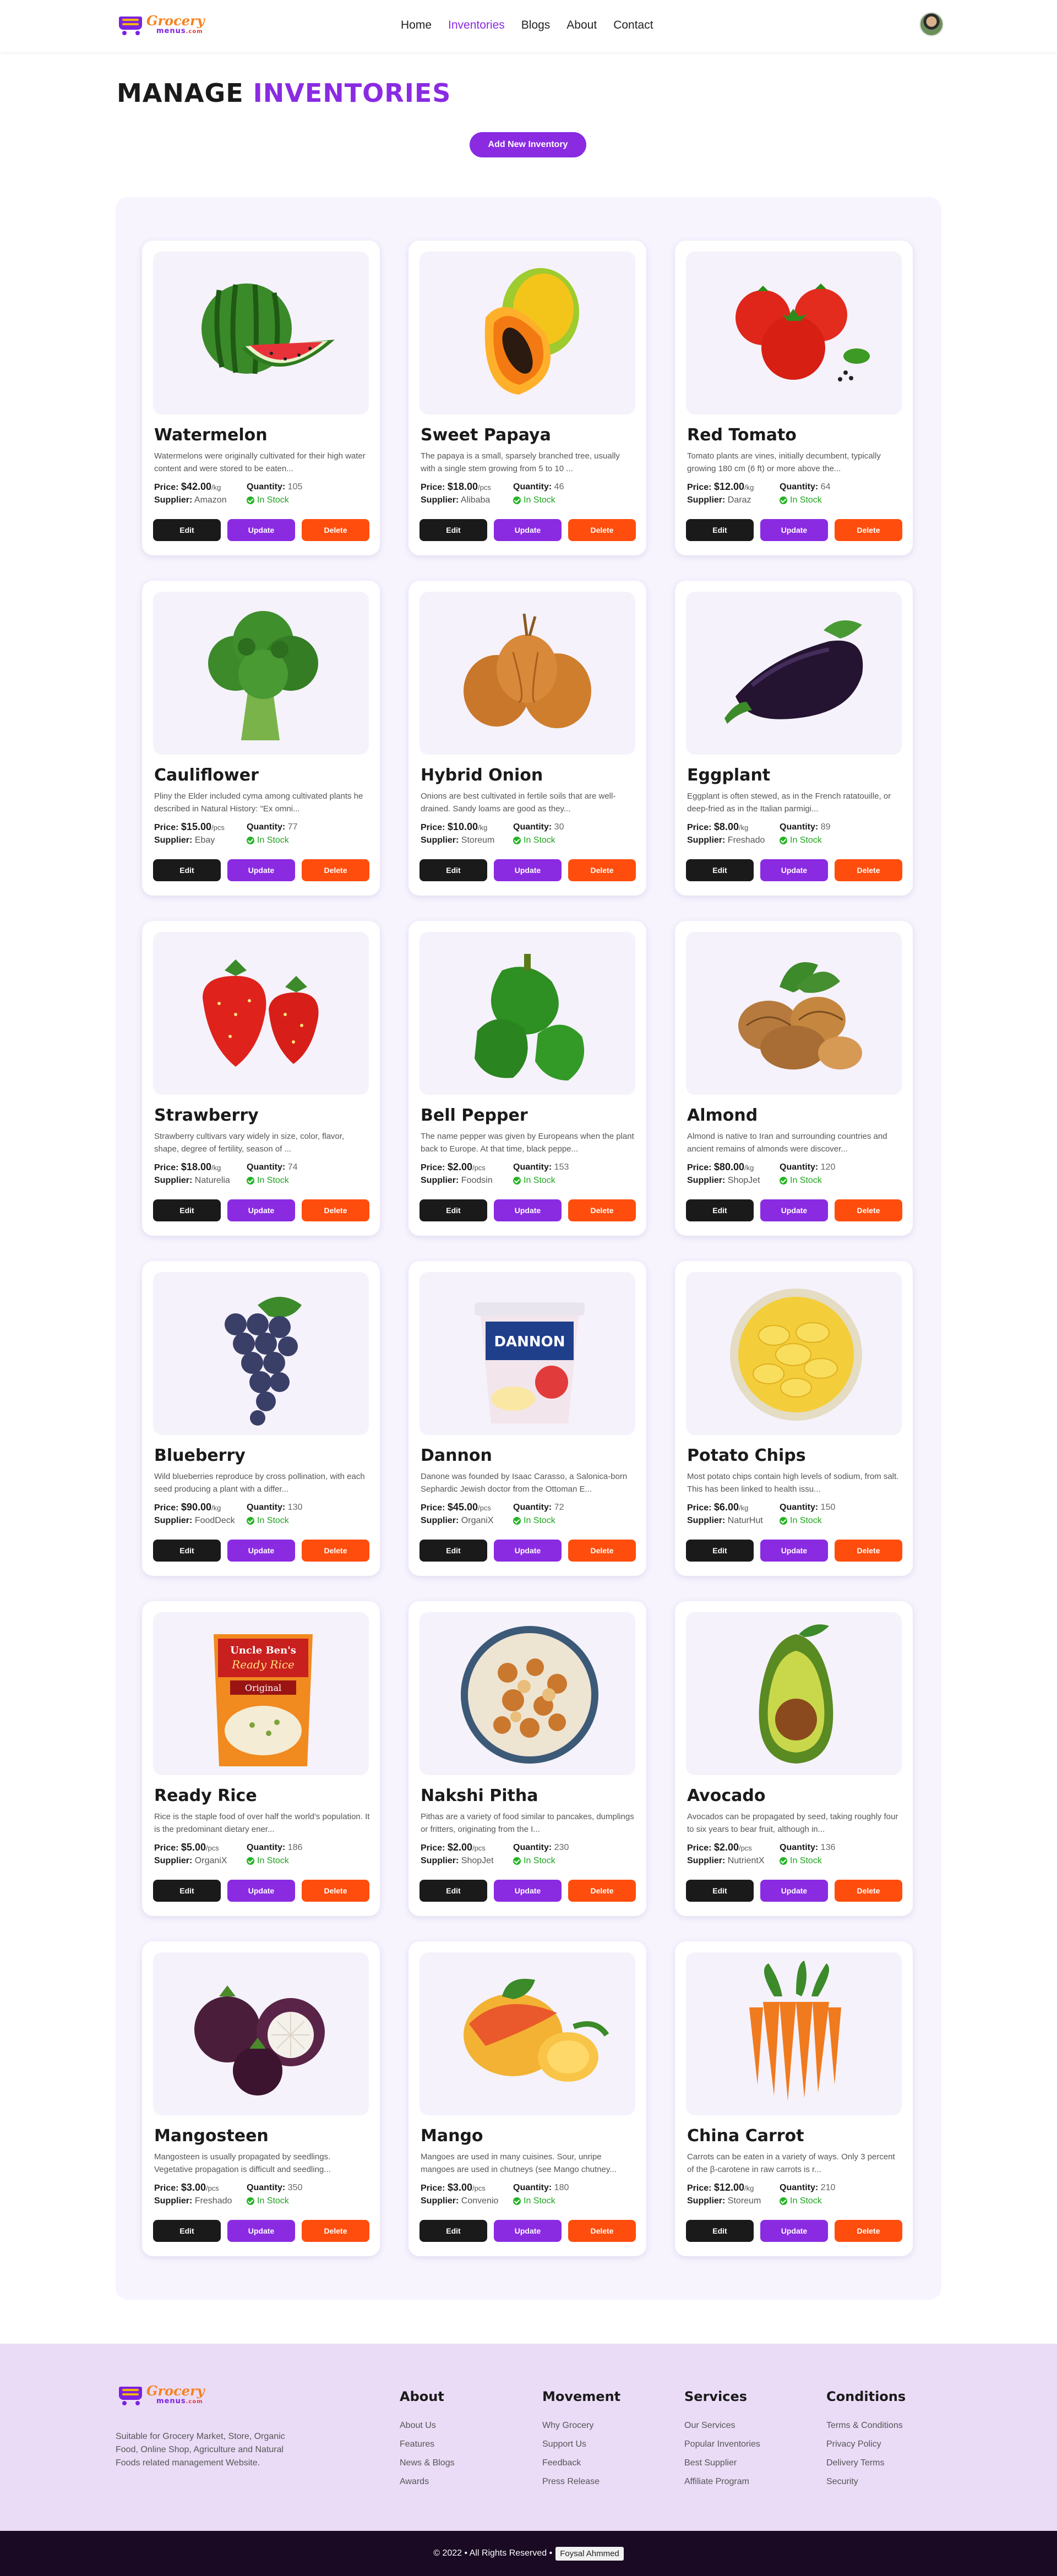 Image resolution: width=1057 pixels, height=2576 pixels. I want to click on nav-home: Home, so click(417, 26).